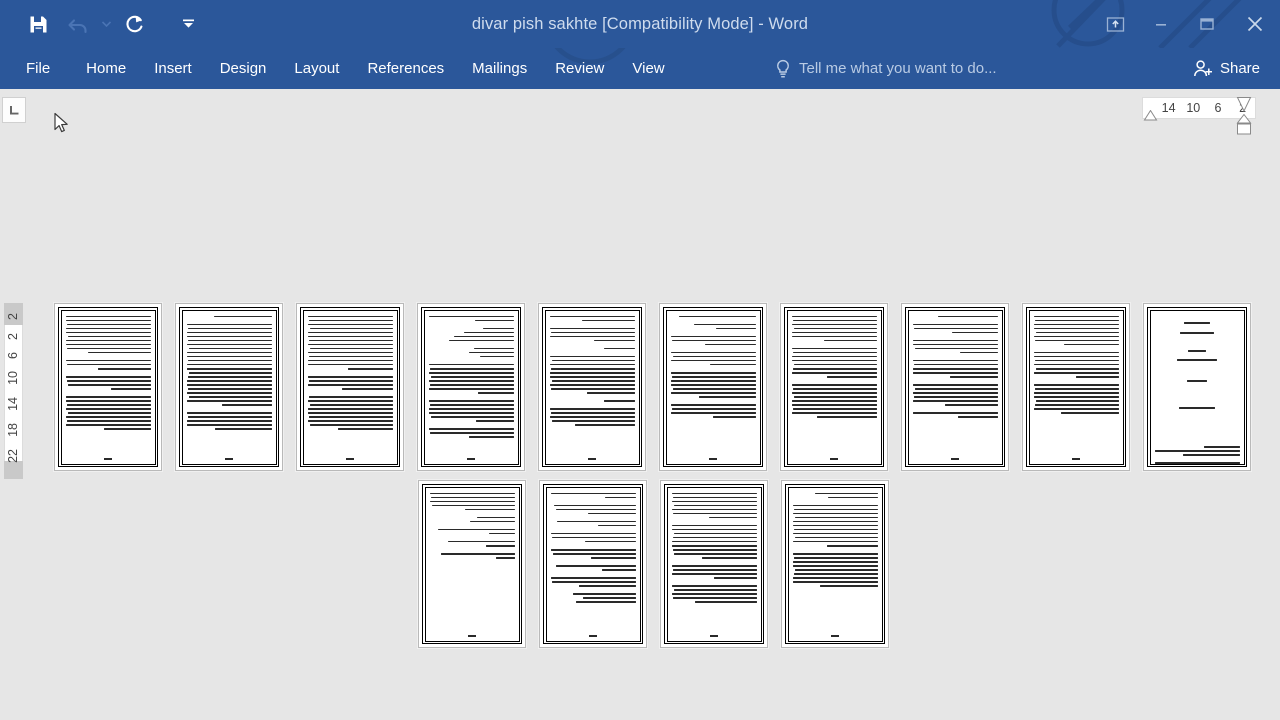 Image resolution: width=1280 pixels, height=720 pixels. Describe the element at coordinates (316, 68) in the screenshot. I see `tab-layout: Layout` at that location.